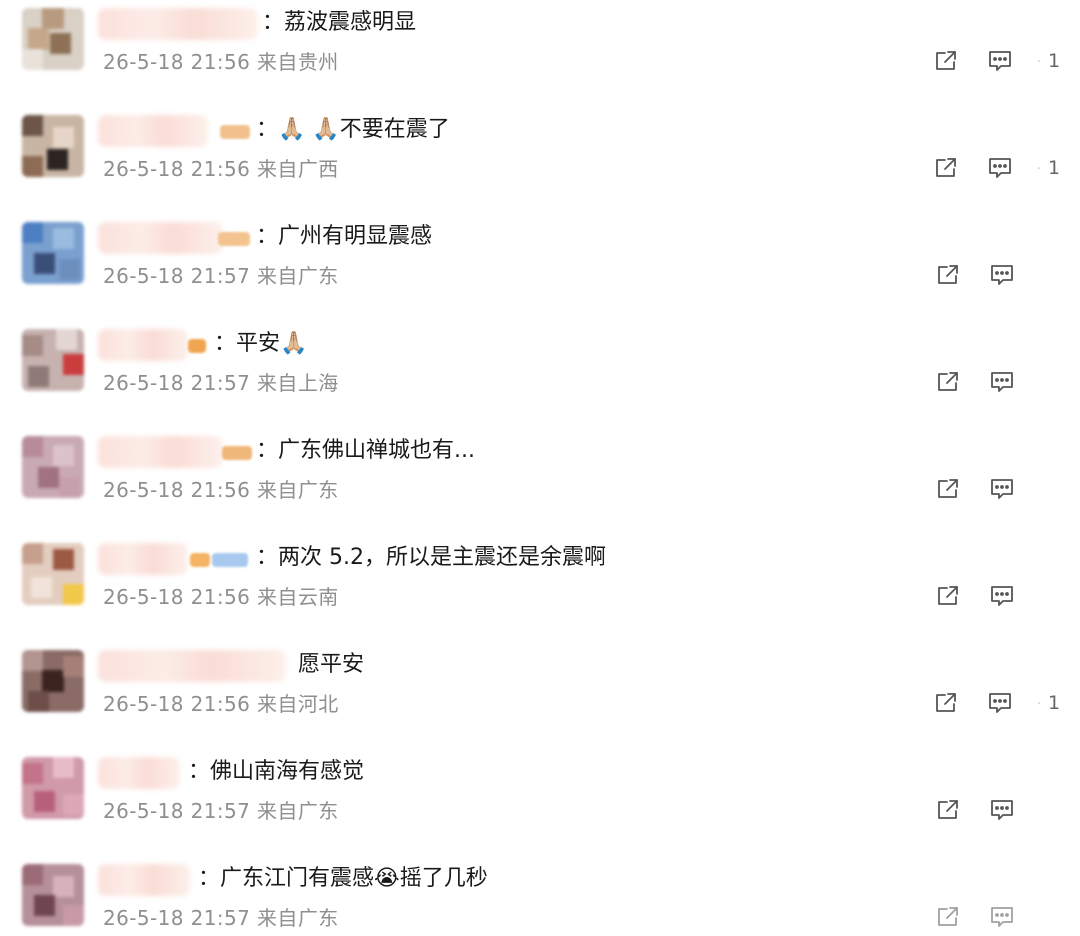 Image resolution: width=1080 pixels, height=936 pixels. What do you see at coordinates (276, 771) in the screenshot?
I see `comment-text: ：佛山南海有感觉` at bounding box center [276, 771].